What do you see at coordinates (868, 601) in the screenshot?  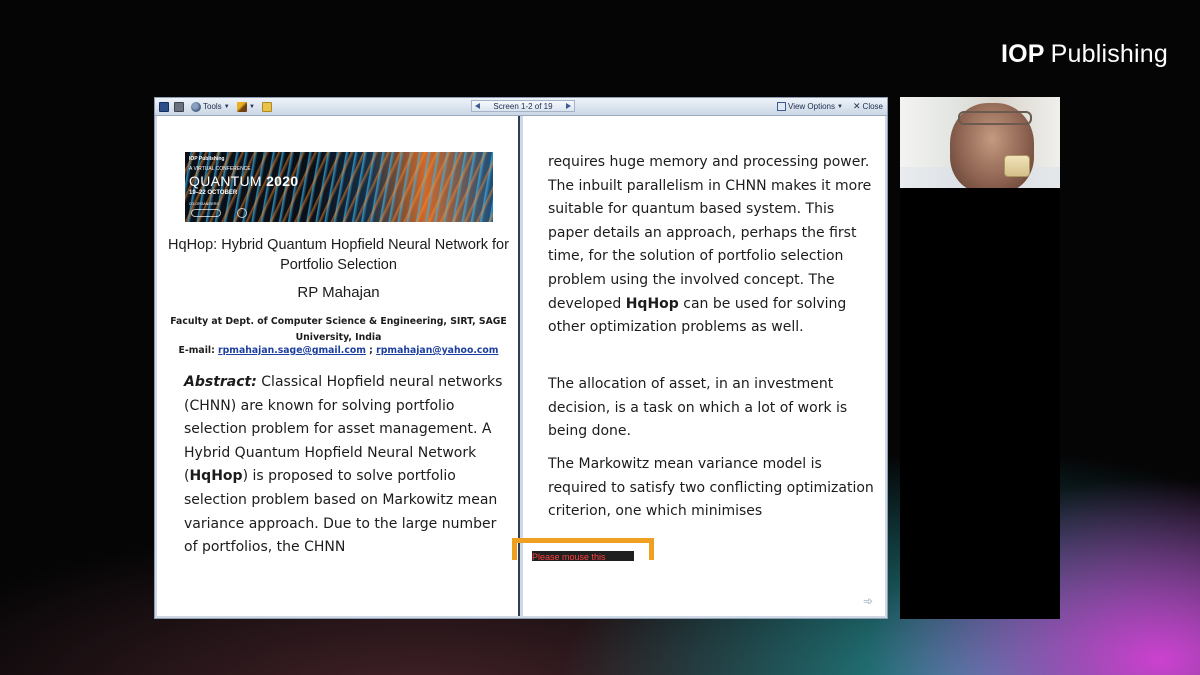 I see `next-page-arrow-icon: ➾` at bounding box center [868, 601].